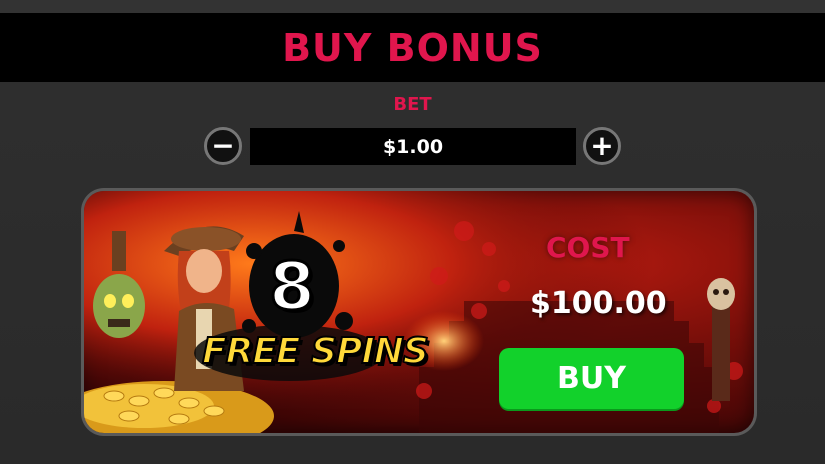  I want to click on cost-label: COST, so click(588, 247).